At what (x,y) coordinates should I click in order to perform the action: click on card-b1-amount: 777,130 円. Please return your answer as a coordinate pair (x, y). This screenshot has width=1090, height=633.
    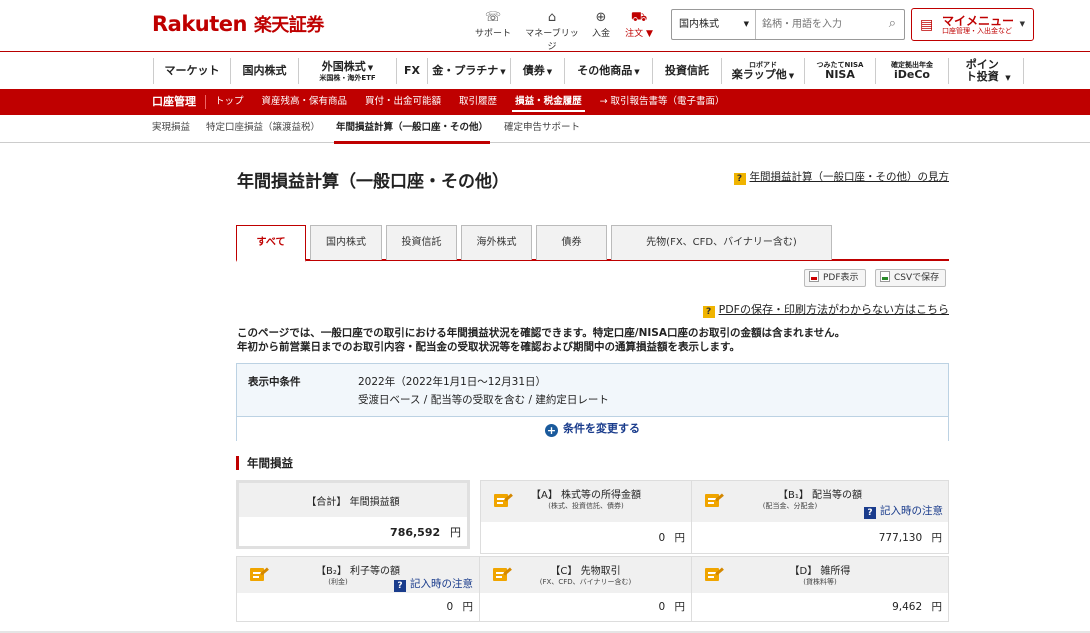
    Looking at the image, I should click on (910, 537).